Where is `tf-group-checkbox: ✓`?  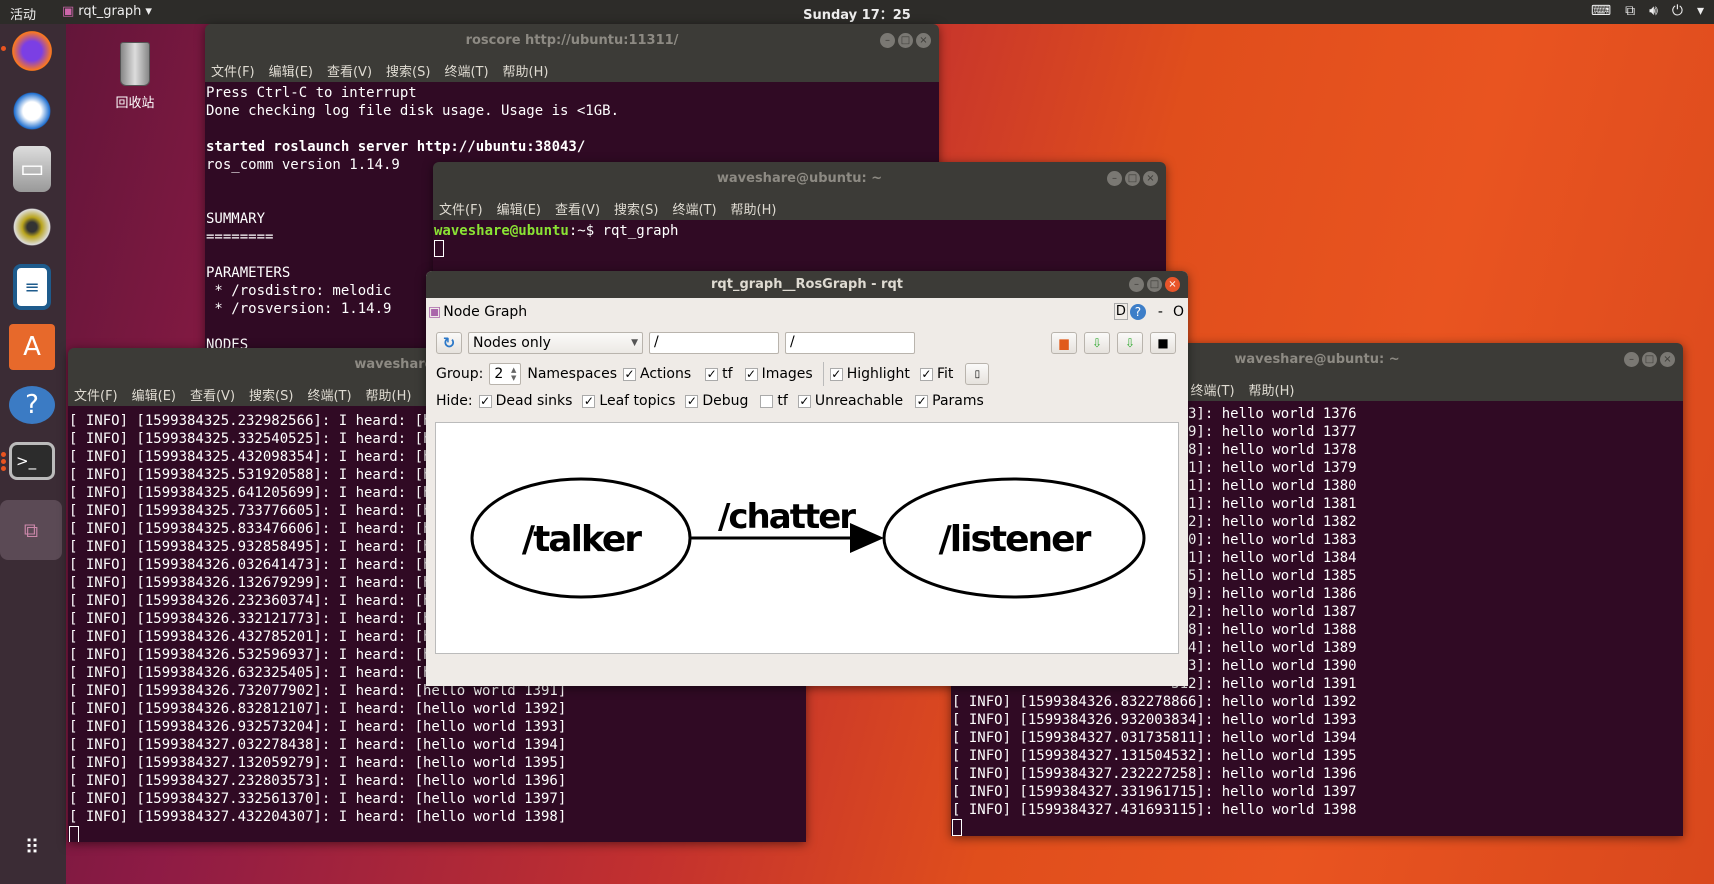
tf-group-checkbox: ✓ is located at coordinates (712, 374).